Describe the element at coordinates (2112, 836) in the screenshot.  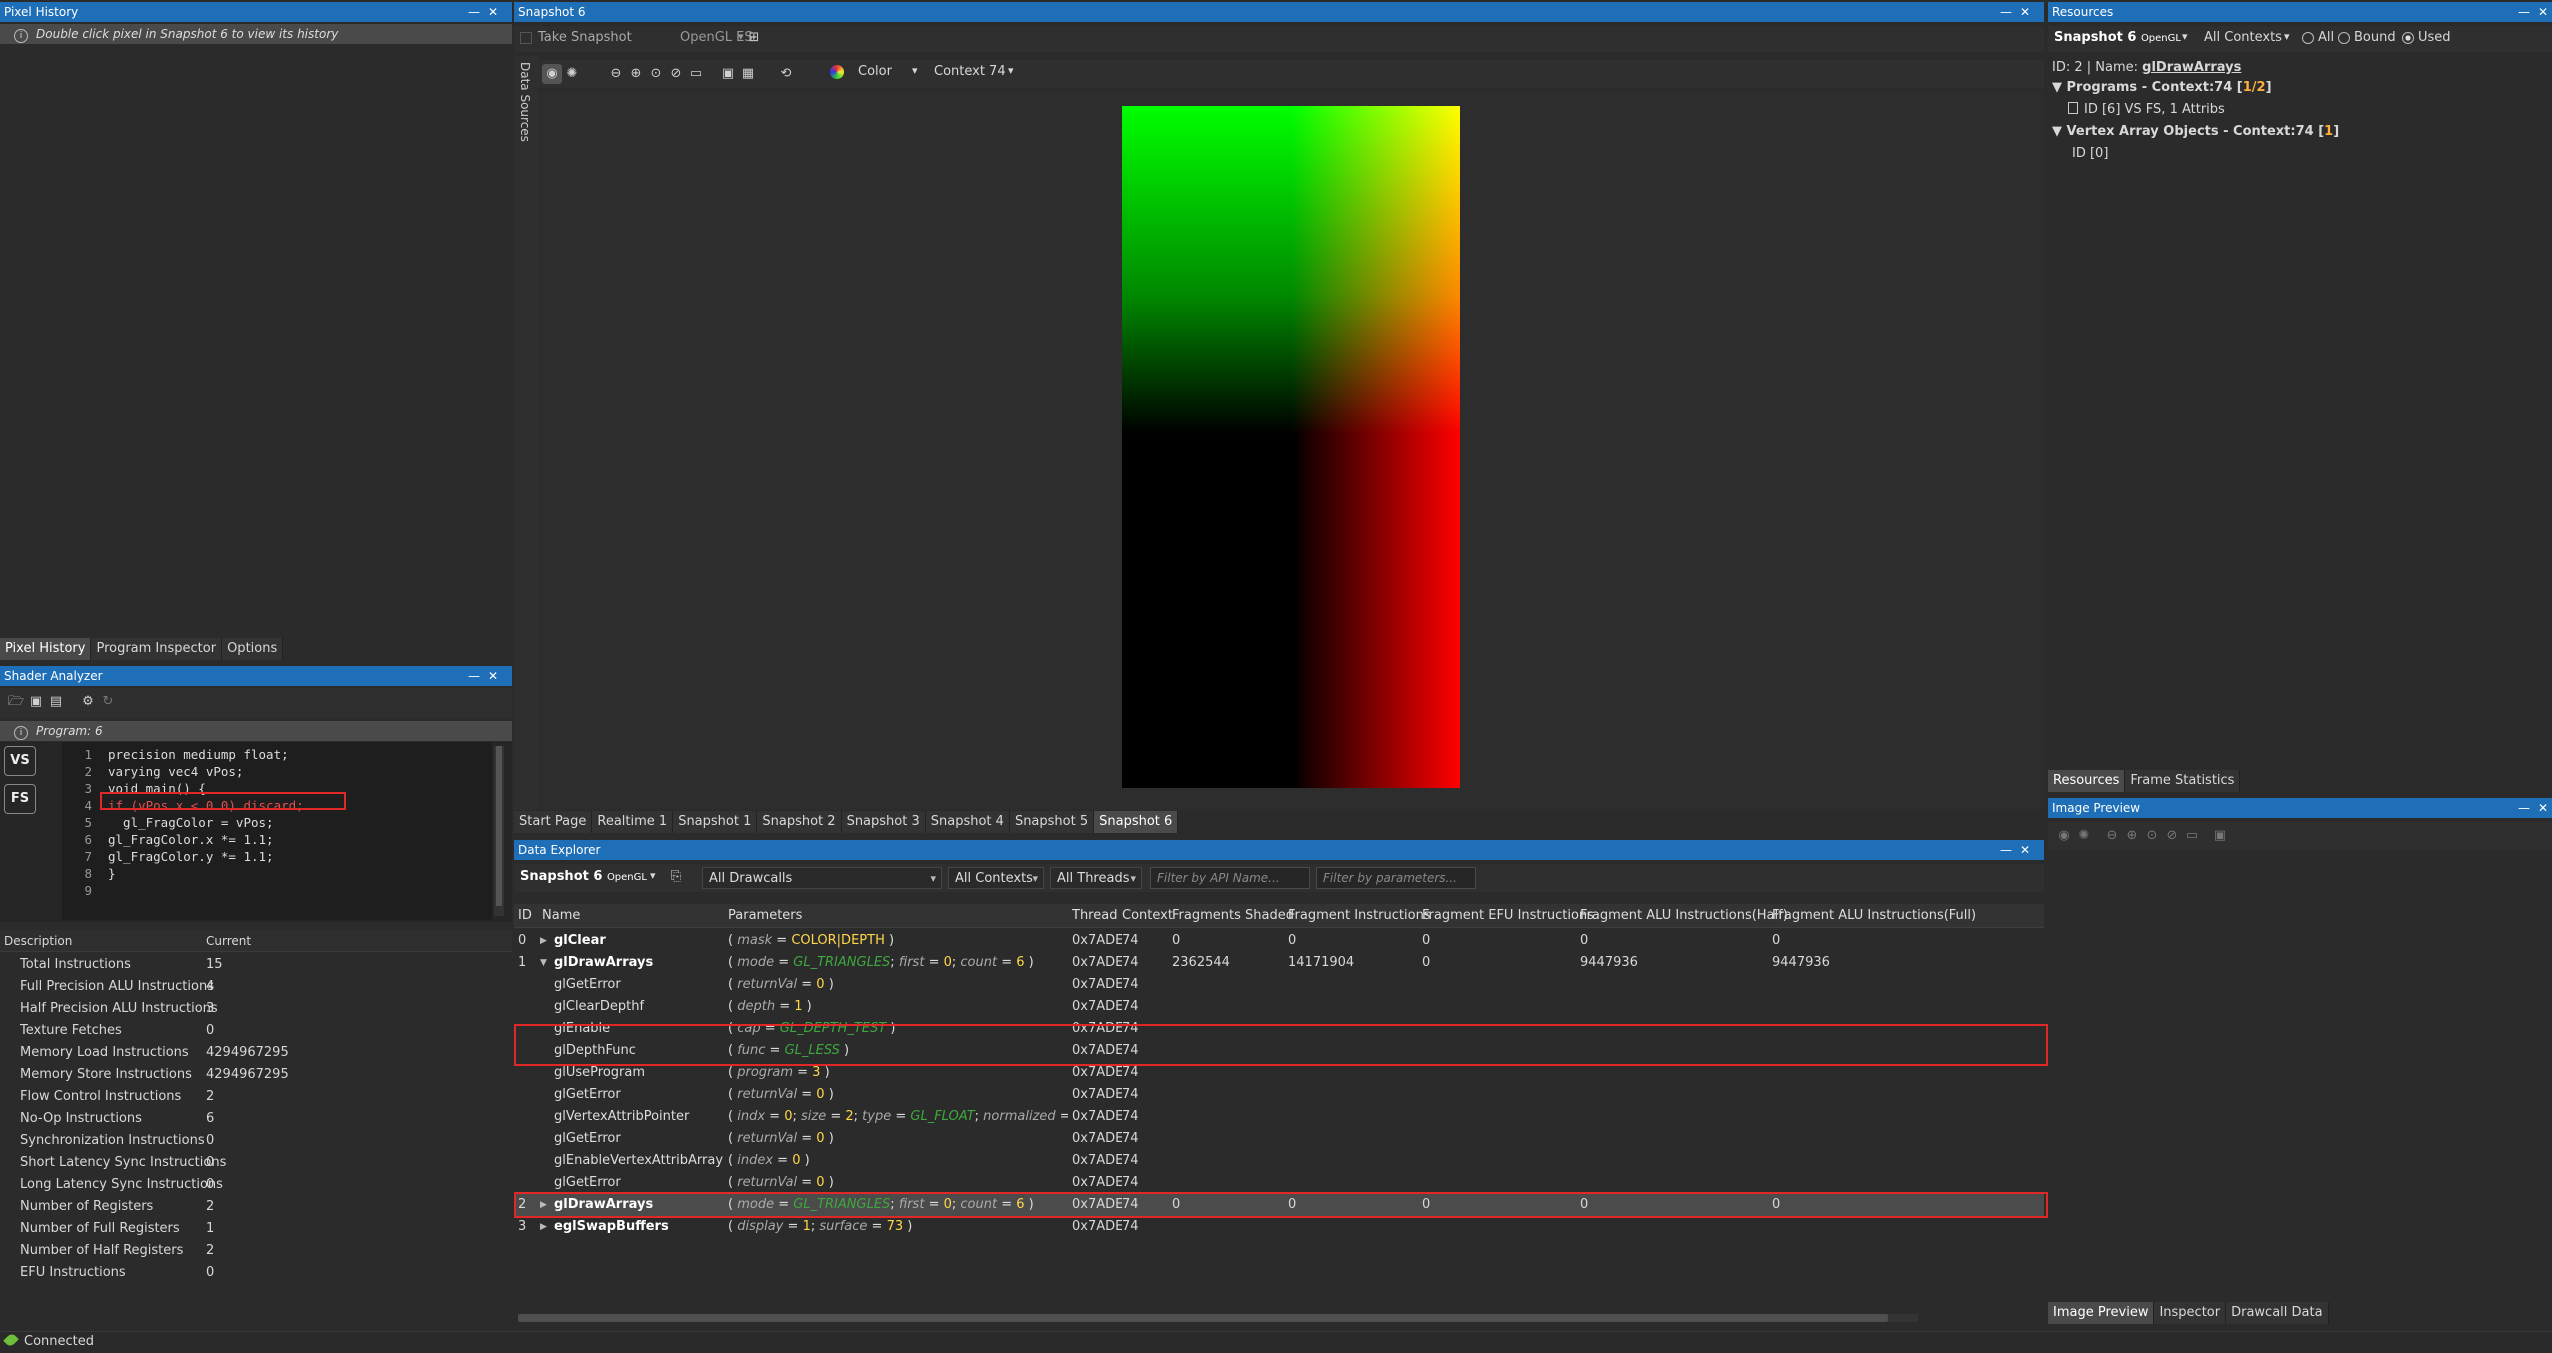
I see `zoom-out-icon: ⊖` at that location.